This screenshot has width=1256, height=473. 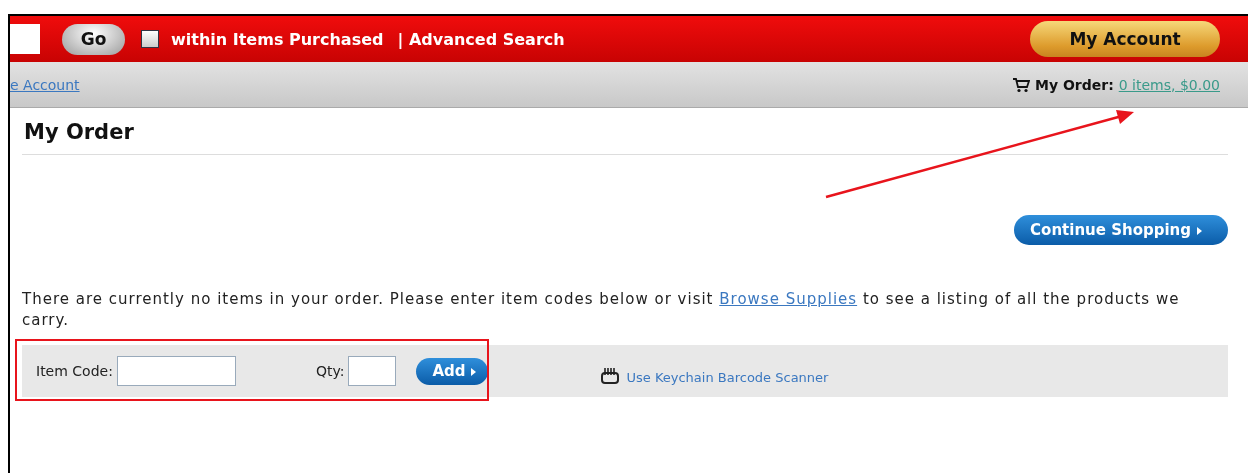 What do you see at coordinates (93, 39) in the screenshot?
I see `go-button: Go` at bounding box center [93, 39].